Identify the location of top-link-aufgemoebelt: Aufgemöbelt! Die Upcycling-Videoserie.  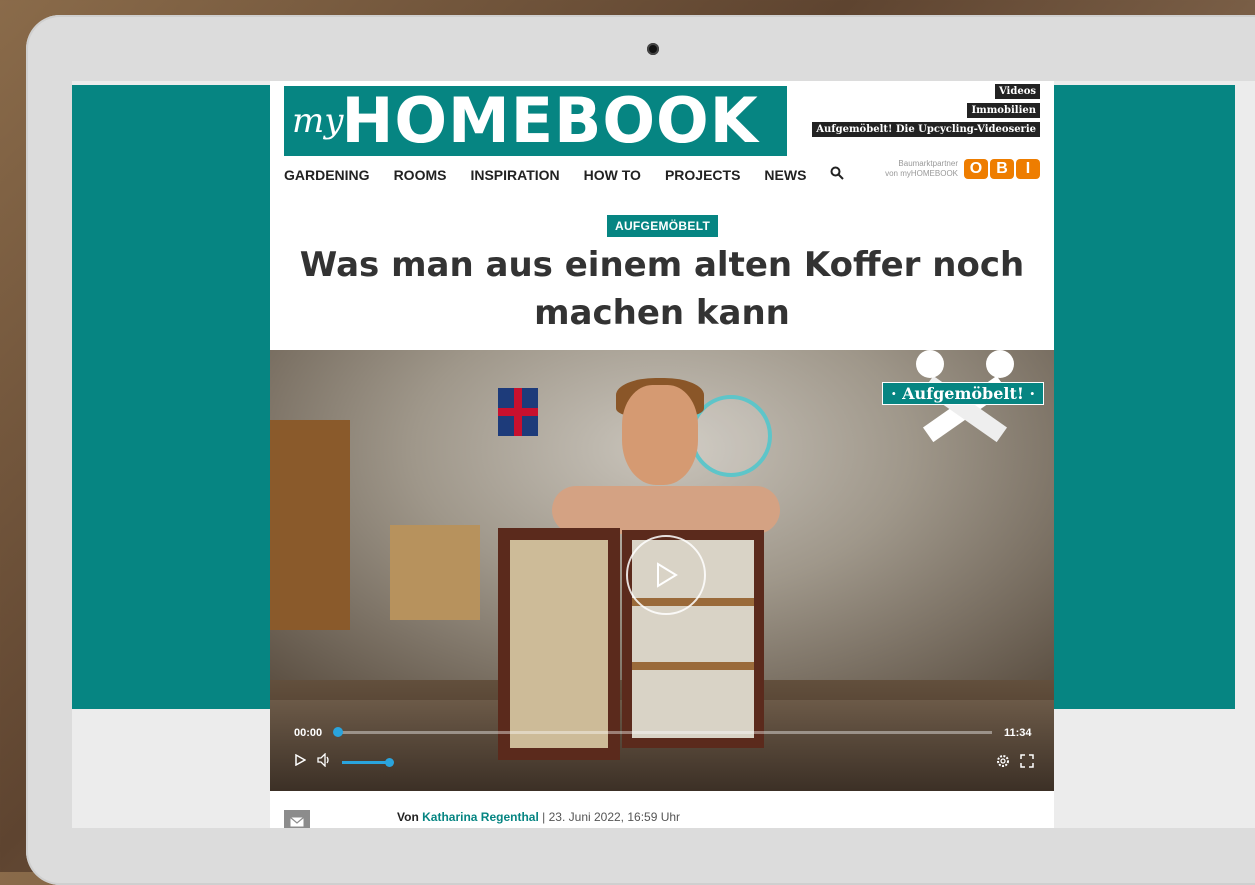
(926, 129).